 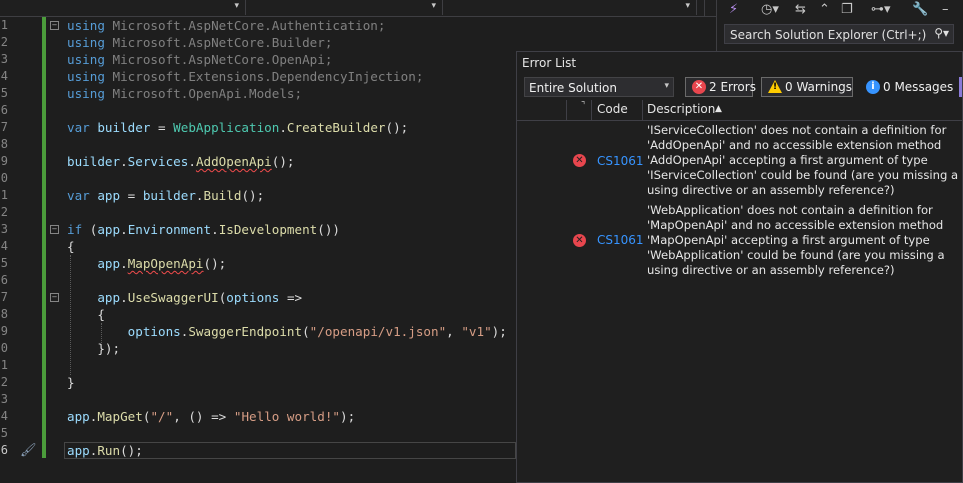 I want to click on copy-icon: ❐, so click(x=847, y=9).